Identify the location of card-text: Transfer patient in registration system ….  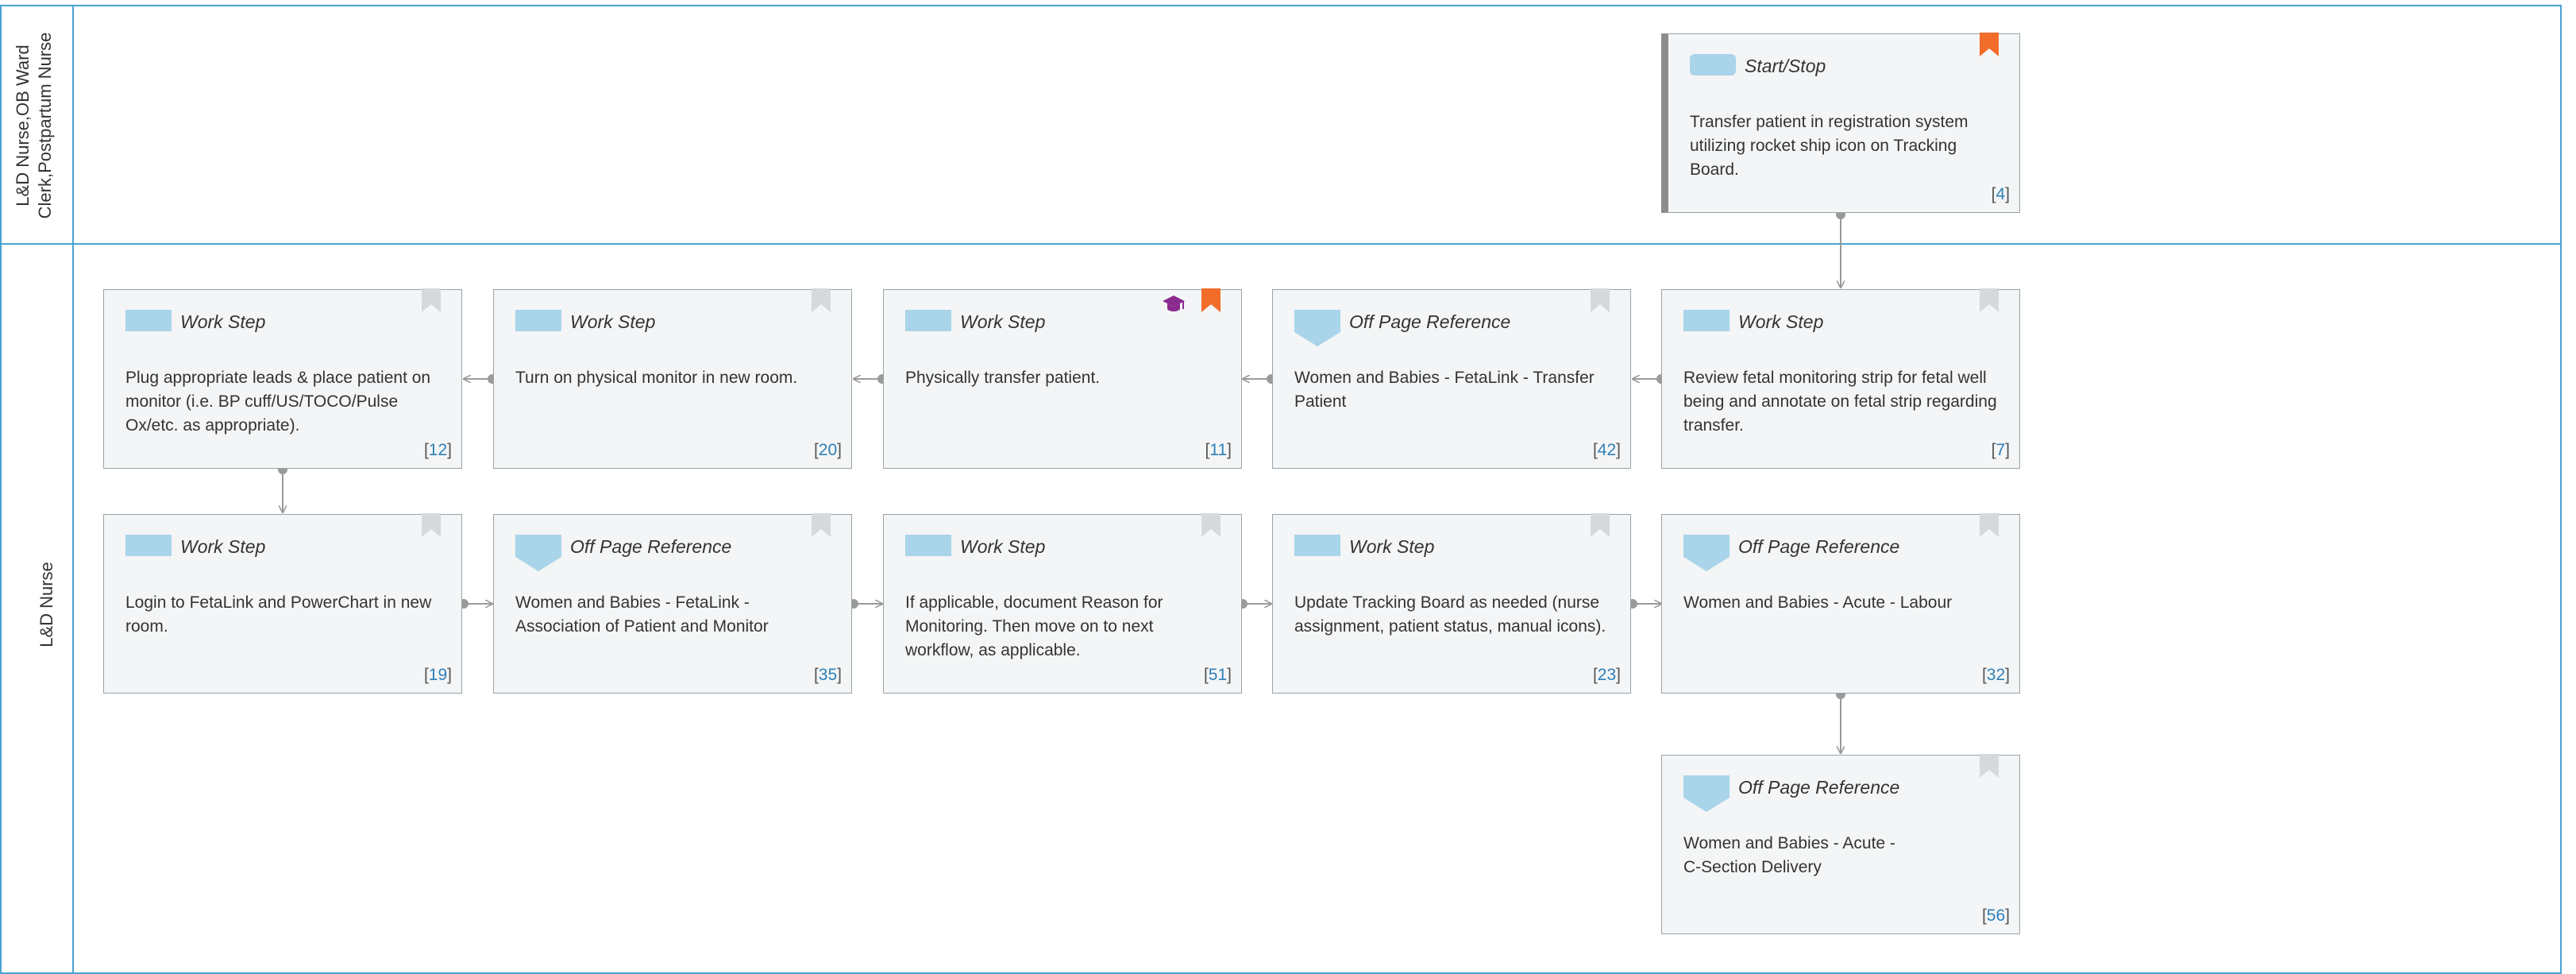
(1829, 146).